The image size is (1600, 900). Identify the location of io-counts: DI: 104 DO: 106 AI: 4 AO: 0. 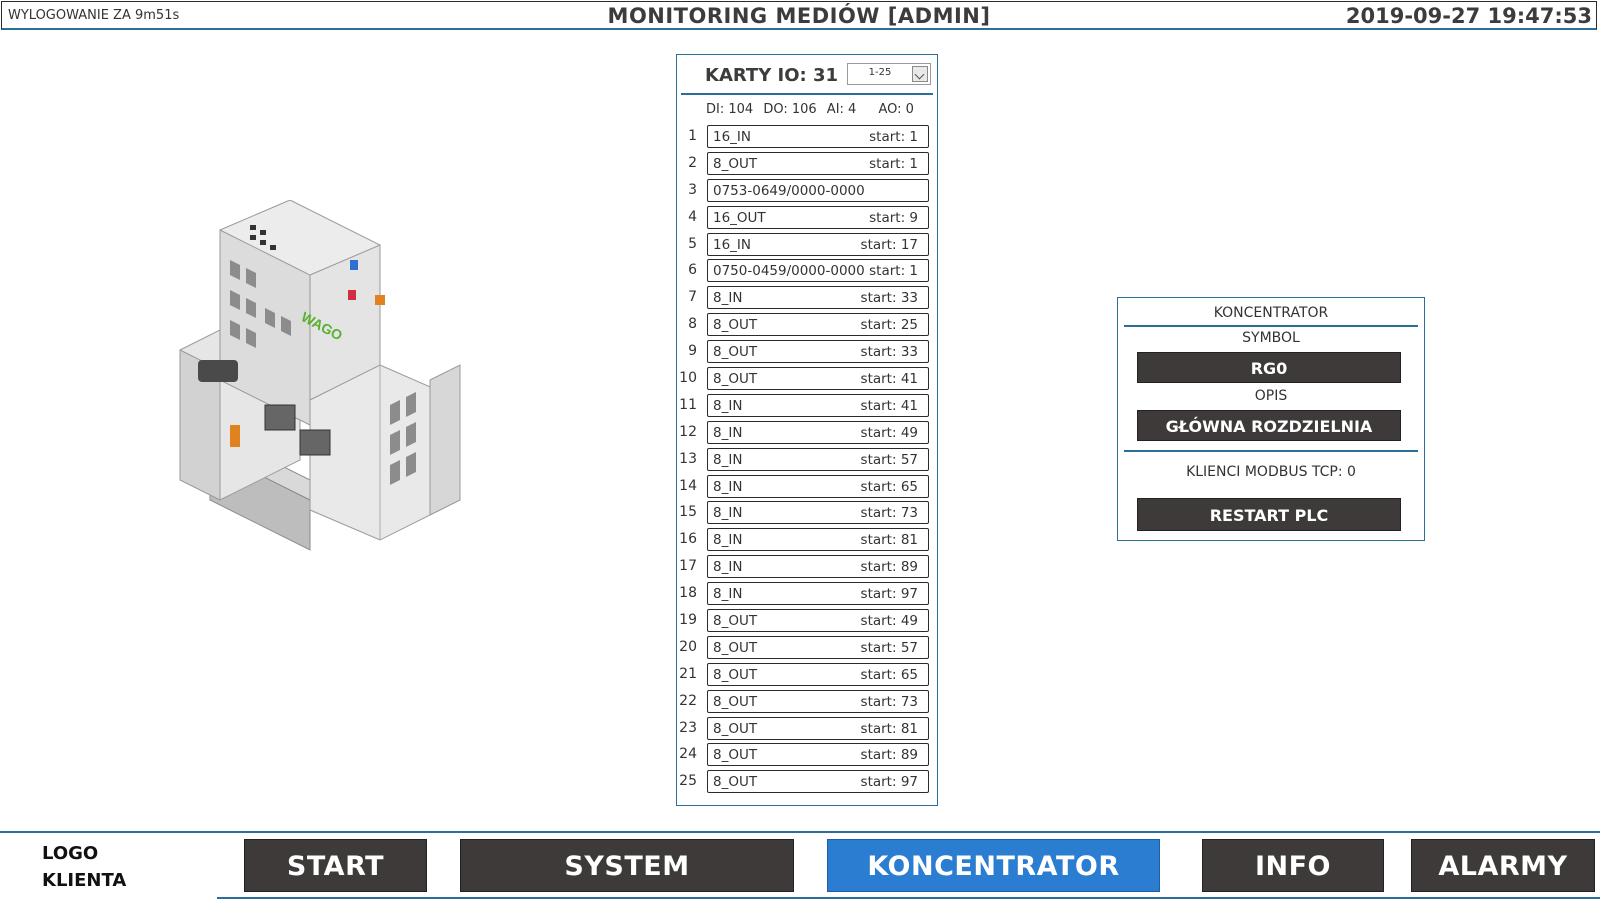
(813, 109).